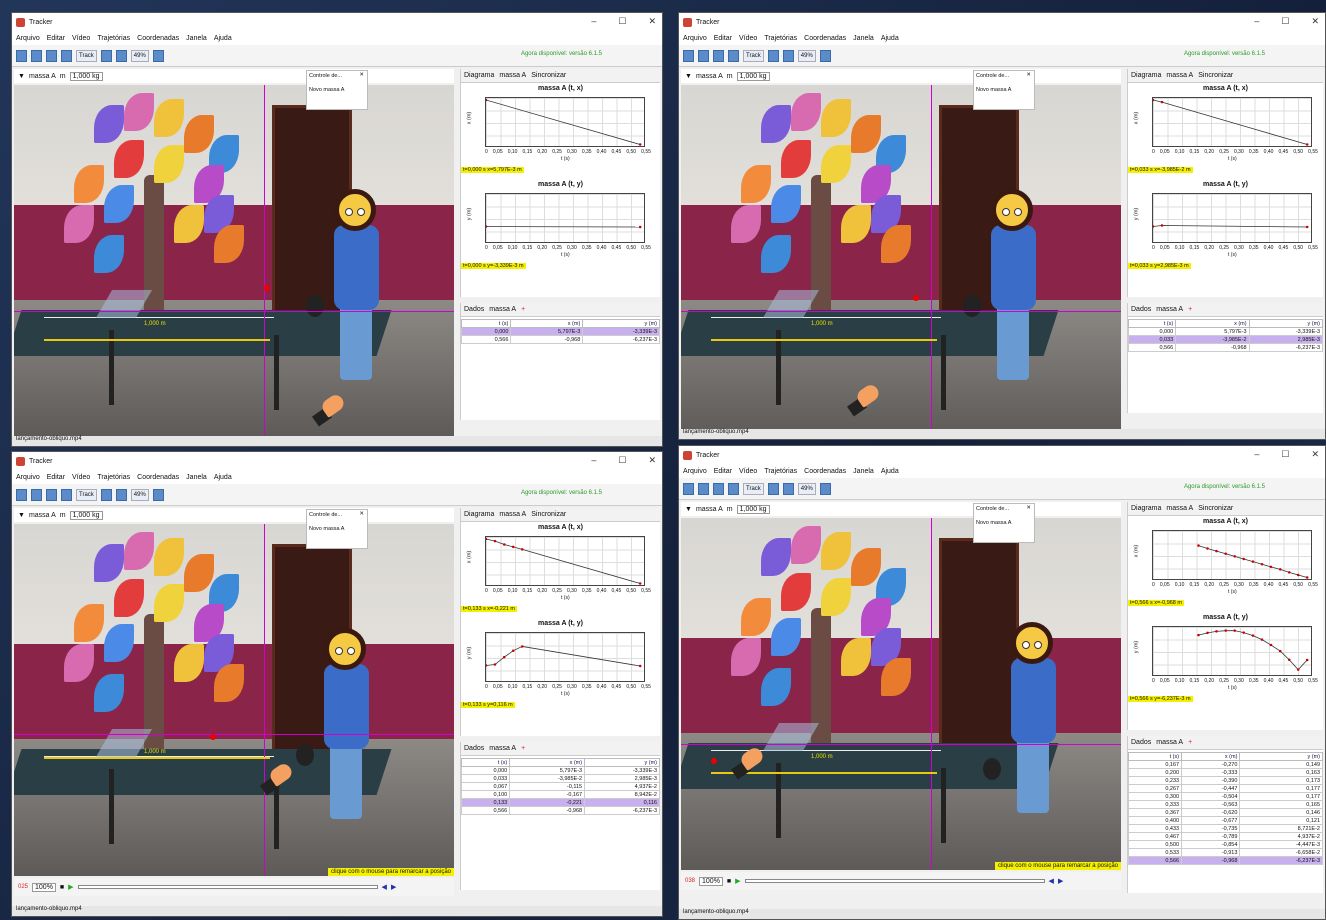 This screenshot has height=920, width=1326. Describe the element at coordinates (716, 912) in the screenshot. I see `file-tab: lançamento-obliquo.mp4` at that location.